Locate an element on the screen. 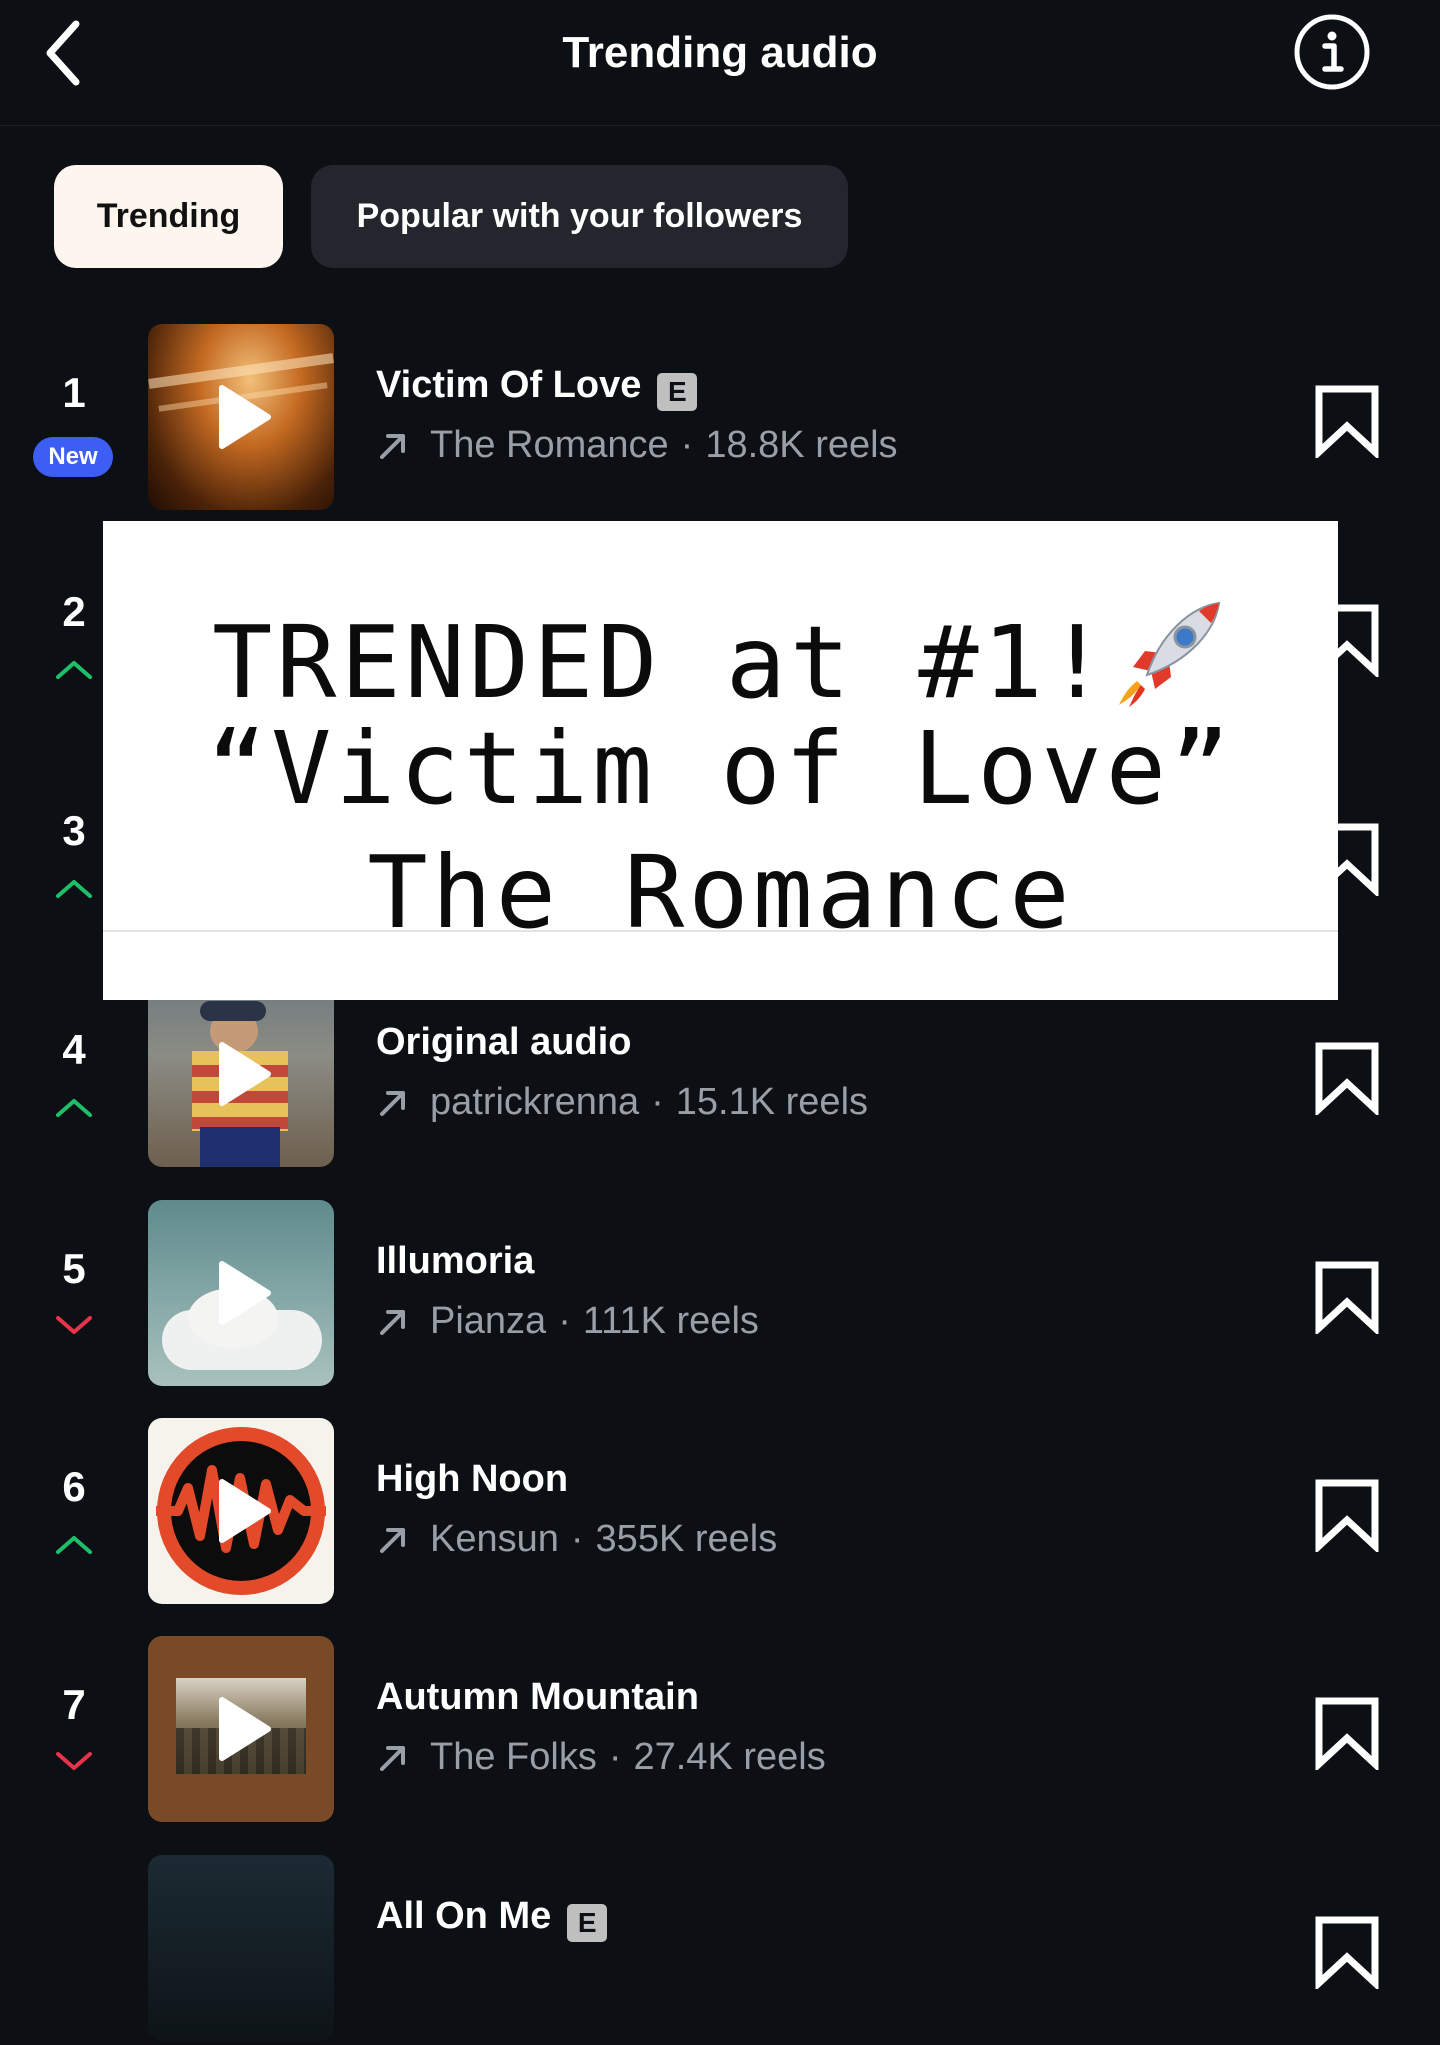 The image size is (1440, 2045). song-meta: The Folks · 27.4K reels is located at coordinates (601, 1757).